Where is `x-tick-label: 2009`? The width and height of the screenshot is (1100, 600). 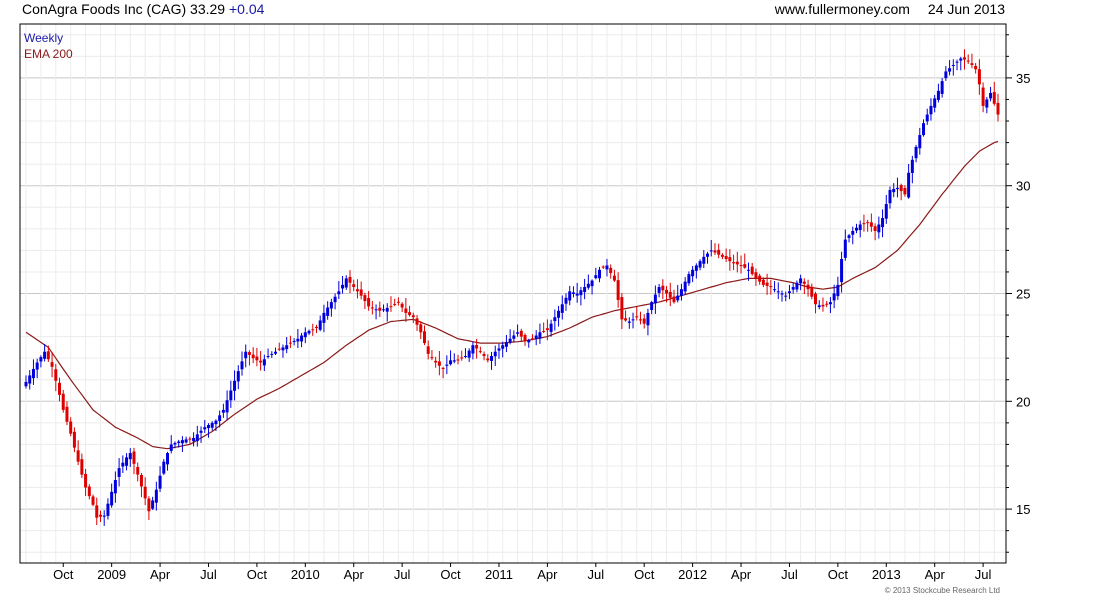 x-tick-label: 2009 is located at coordinates (111, 574).